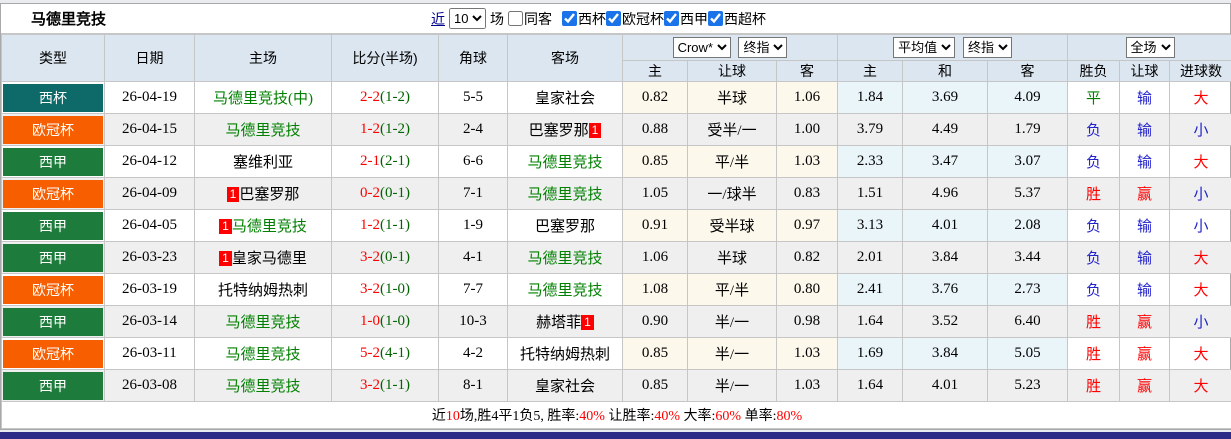  I want to click on scope-select: 全场, so click(1150, 47).